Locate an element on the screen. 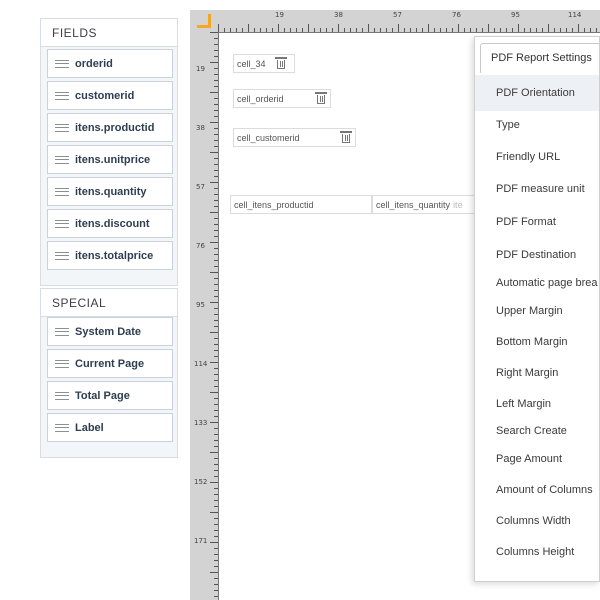  cell-itens-quantity: cell_itens_quantity ite is located at coordinates (424, 204).